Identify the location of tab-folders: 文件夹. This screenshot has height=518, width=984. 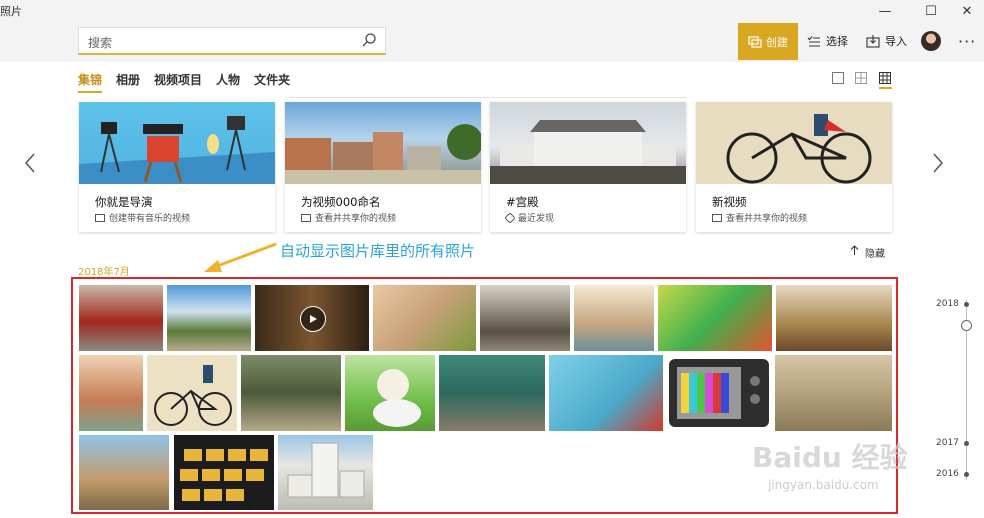
(272, 82).